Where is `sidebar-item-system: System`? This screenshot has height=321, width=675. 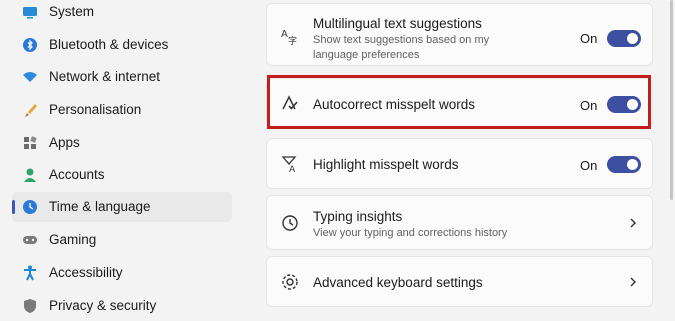 sidebar-item-system: System is located at coordinates (122, 13).